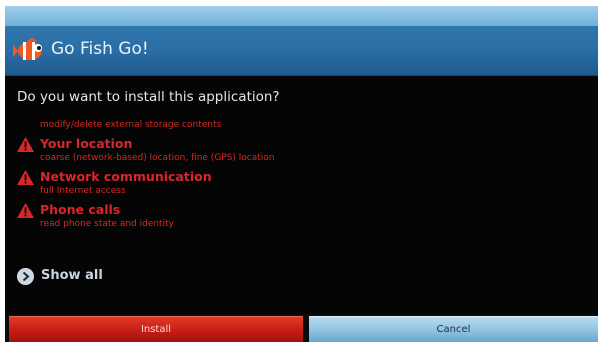  I want to click on button-bar: Install Cancel, so click(301, 328).